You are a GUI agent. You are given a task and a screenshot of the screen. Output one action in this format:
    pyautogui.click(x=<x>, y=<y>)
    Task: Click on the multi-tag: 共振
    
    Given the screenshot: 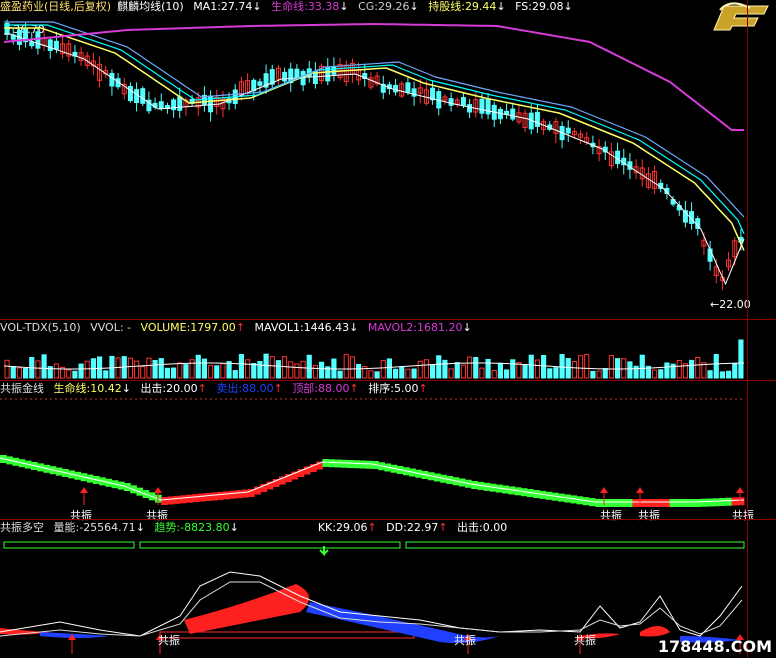 What is the action you would take?
    pyautogui.click(x=585, y=640)
    